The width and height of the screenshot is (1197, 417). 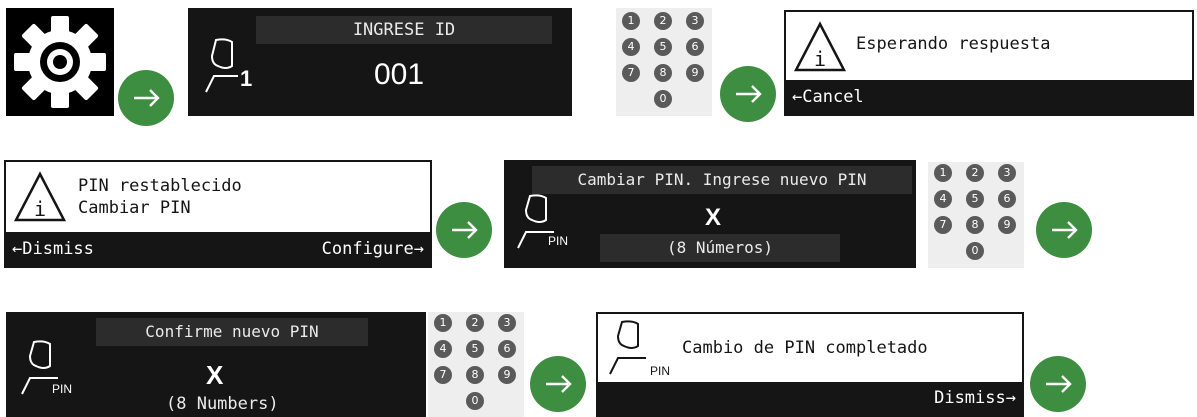 I want to click on configure-button: Configure→, so click(x=373, y=249).